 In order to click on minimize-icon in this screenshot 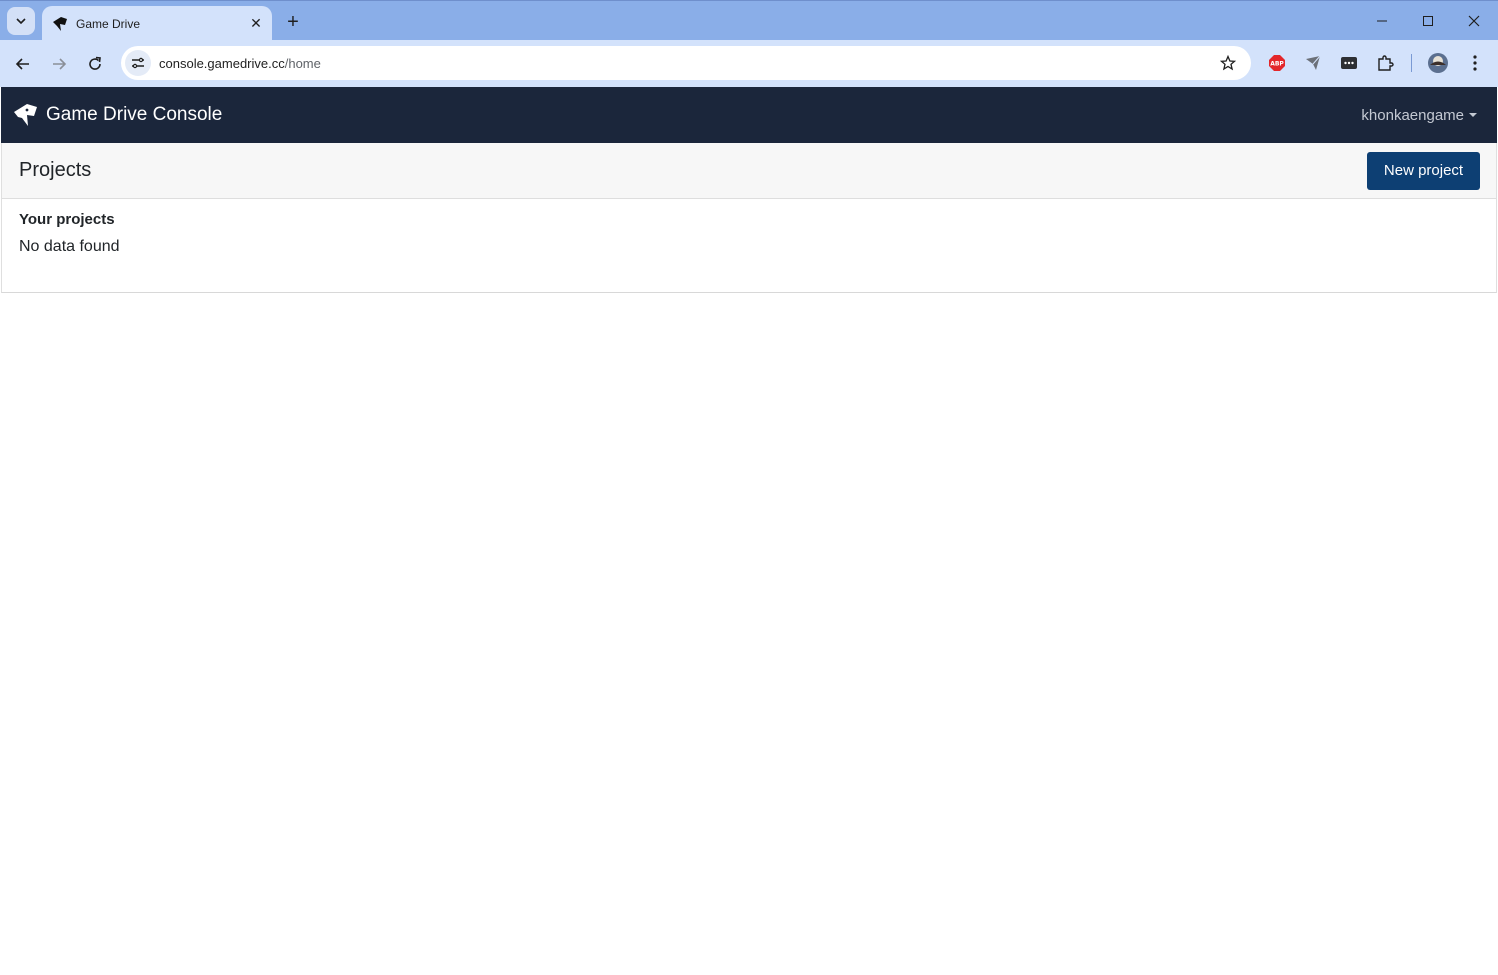, I will do `click(1382, 21)`.